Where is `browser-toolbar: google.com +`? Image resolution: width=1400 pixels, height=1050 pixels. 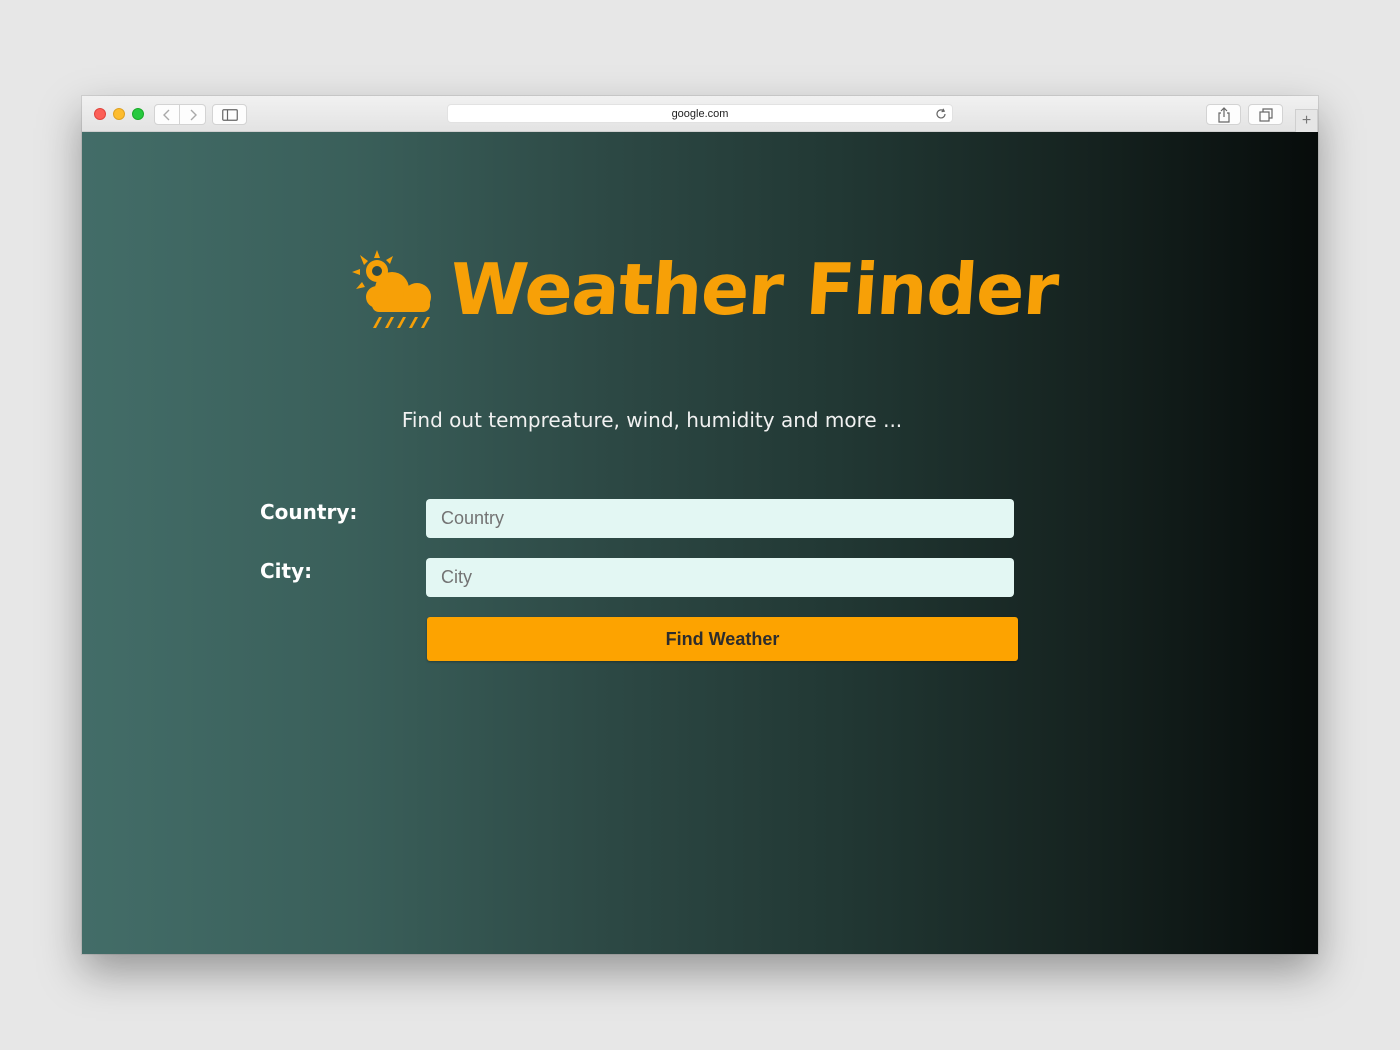 browser-toolbar: google.com + is located at coordinates (700, 114).